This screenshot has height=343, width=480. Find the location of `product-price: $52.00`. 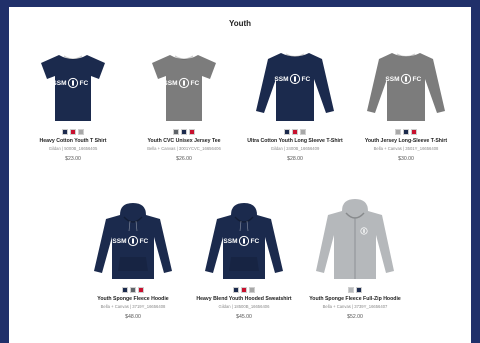

product-price: $52.00 is located at coordinates (355, 316).